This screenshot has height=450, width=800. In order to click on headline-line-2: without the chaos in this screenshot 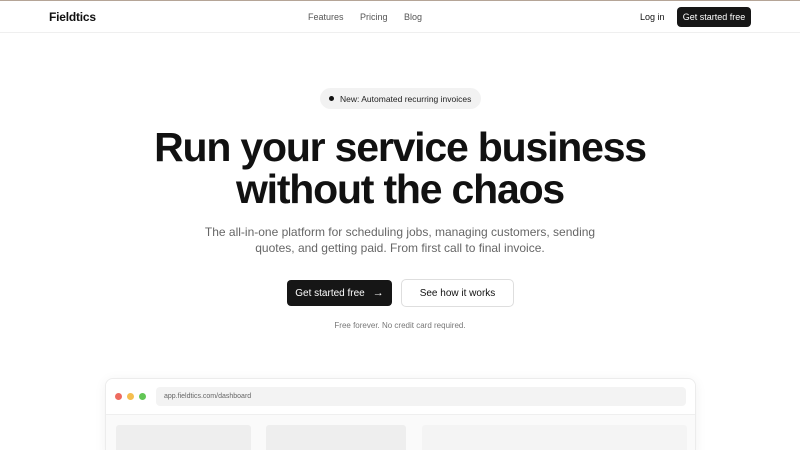, I will do `click(400, 189)`.